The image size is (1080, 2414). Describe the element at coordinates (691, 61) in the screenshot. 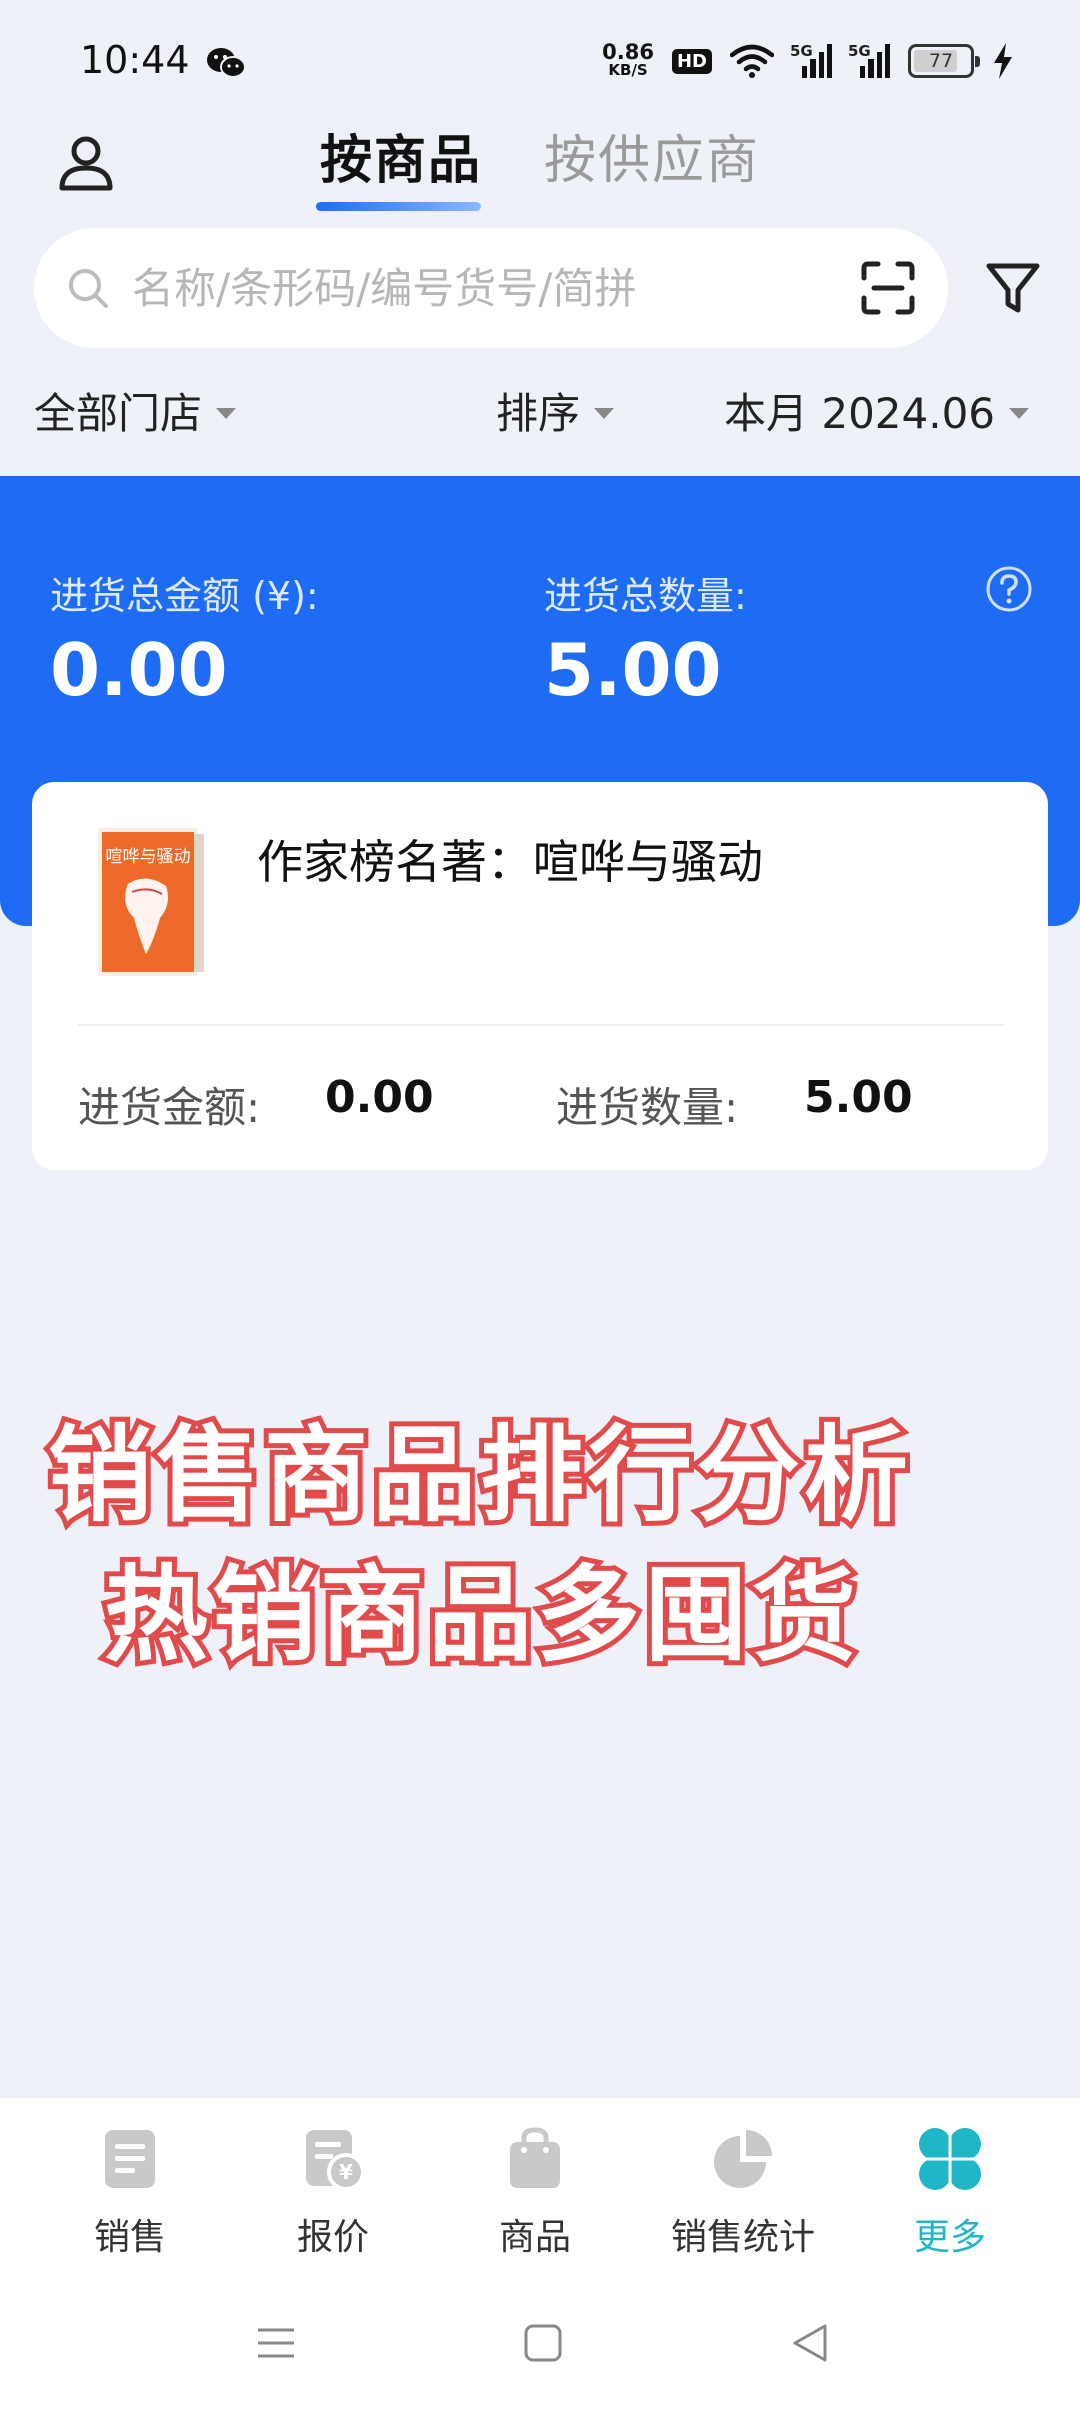

I see `hd-voice-icon: HD` at that location.